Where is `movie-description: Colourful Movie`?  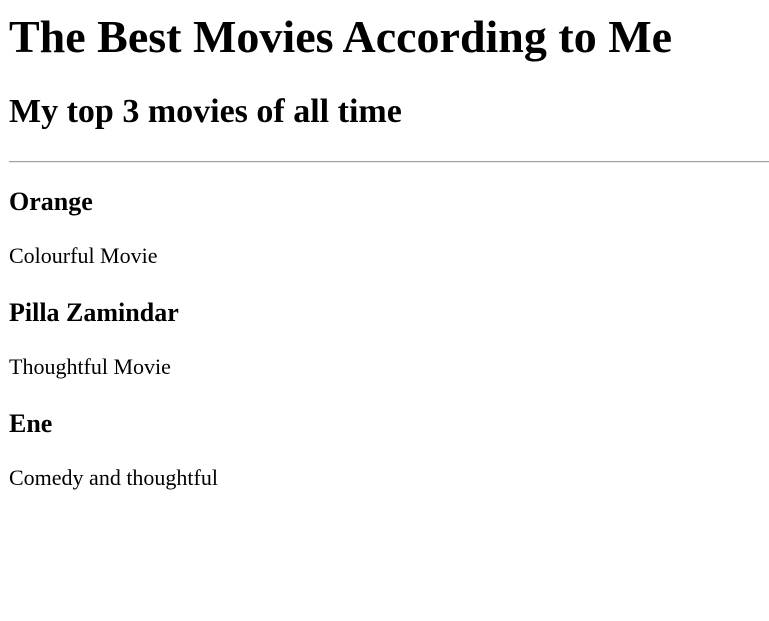
movie-description: Colourful Movie is located at coordinates (83, 255).